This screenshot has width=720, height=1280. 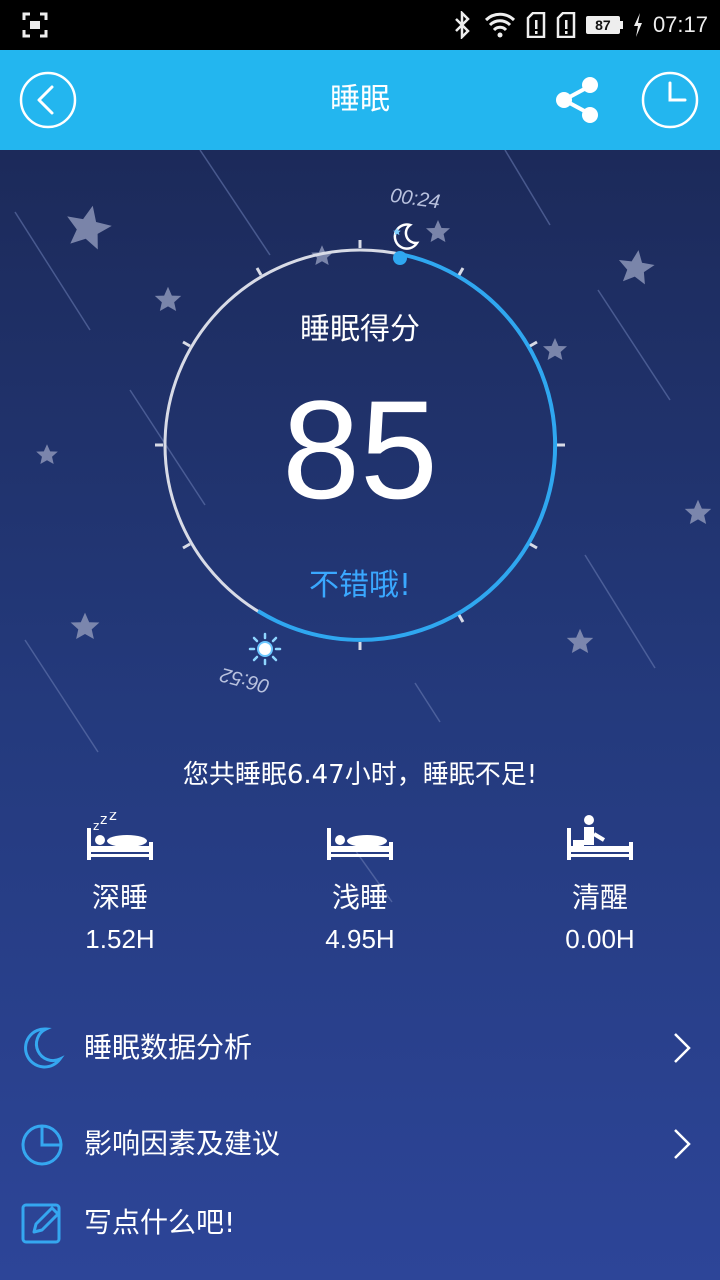 What do you see at coordinates (599, 897) in the screenshot?
I see `stage-name: 清醒` at bounding box center [599, 897].